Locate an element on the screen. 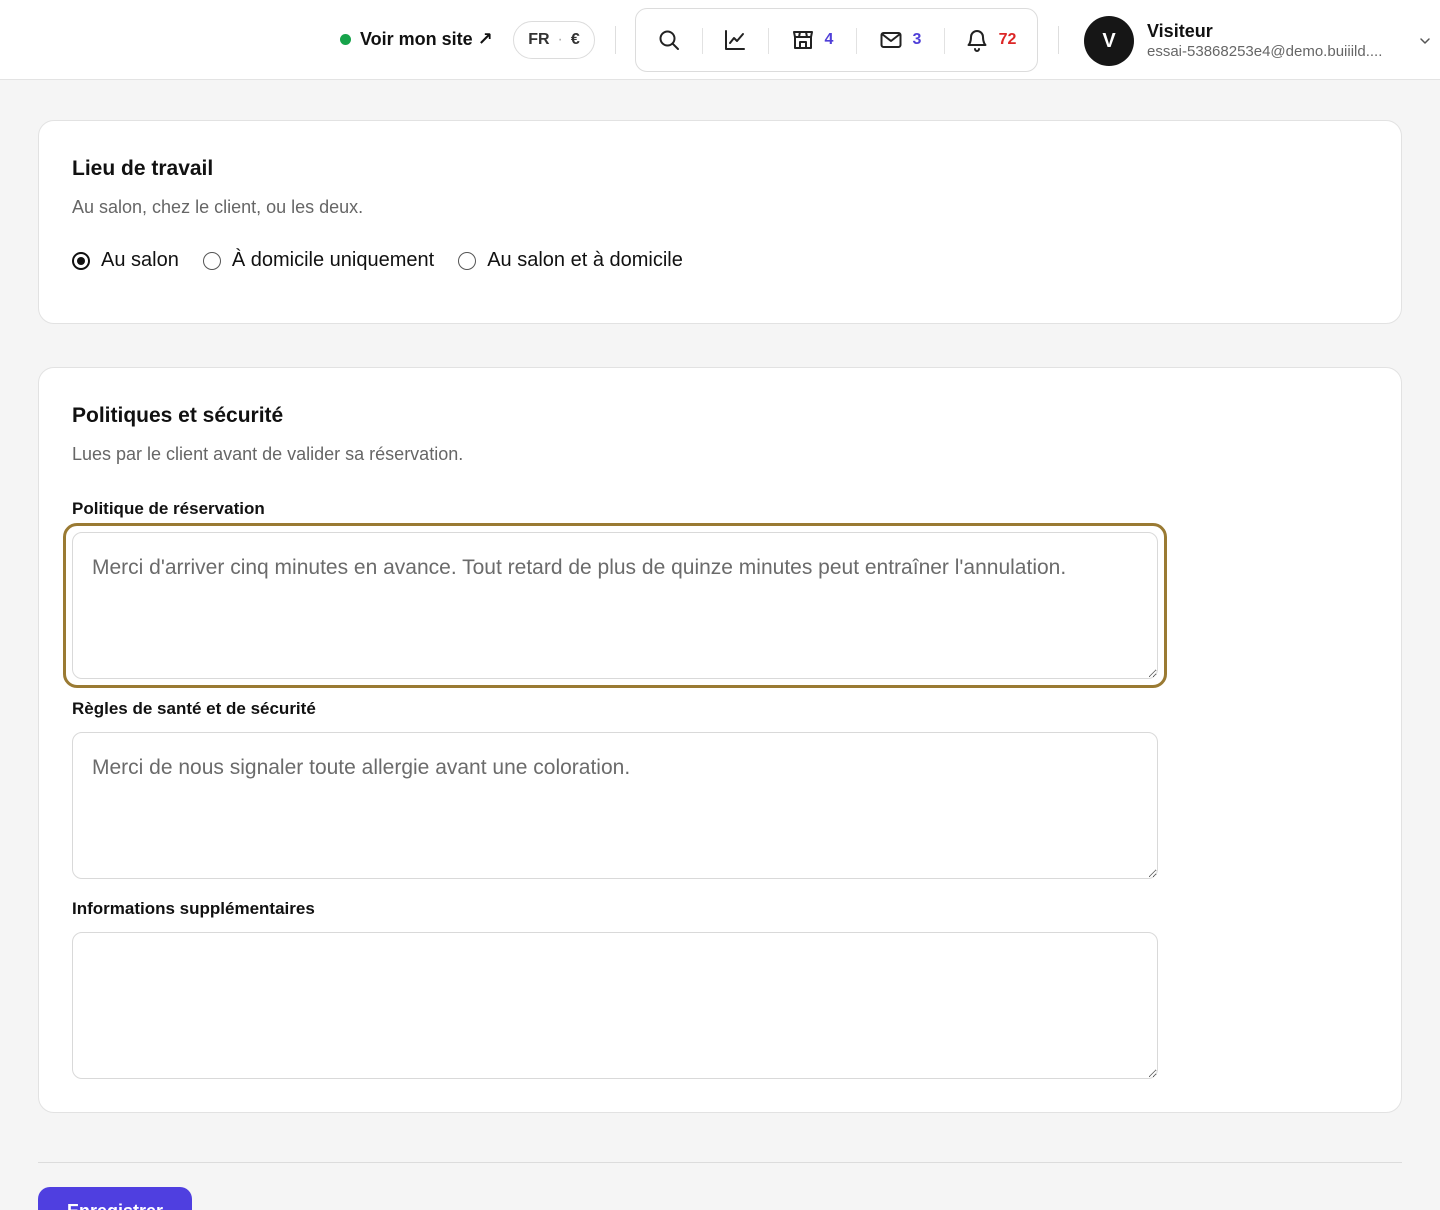 This screenshot has height=1210, width=1440. health-rules-label: Règles de santé et de sécurité is located at coordinates (194, 708).